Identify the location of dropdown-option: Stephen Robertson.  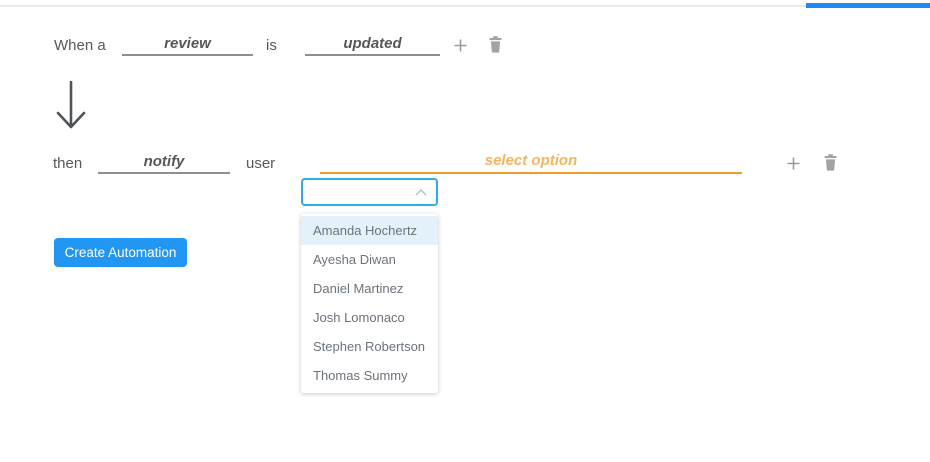
(369, 346).